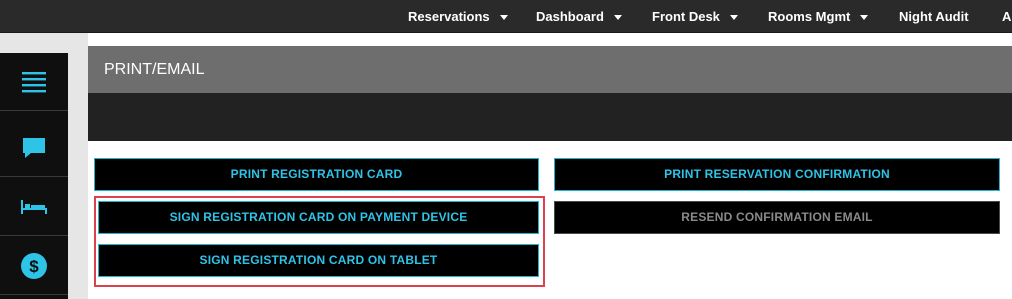  I want to click on menu-icon, so click(34, 81).